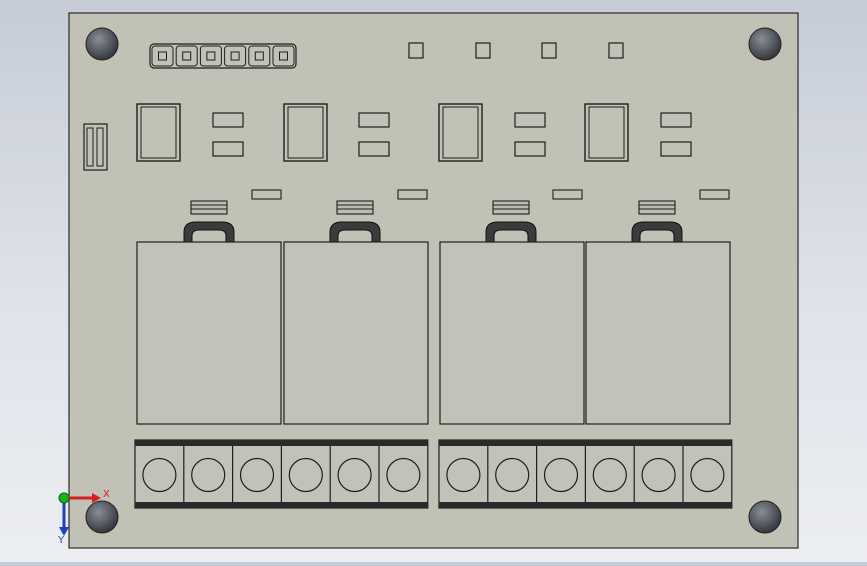 The image size is (867, 566). Describe the element at coordinates (102, 517) in the screenshot. I see `mounting-hole-bottom-left` at that location.